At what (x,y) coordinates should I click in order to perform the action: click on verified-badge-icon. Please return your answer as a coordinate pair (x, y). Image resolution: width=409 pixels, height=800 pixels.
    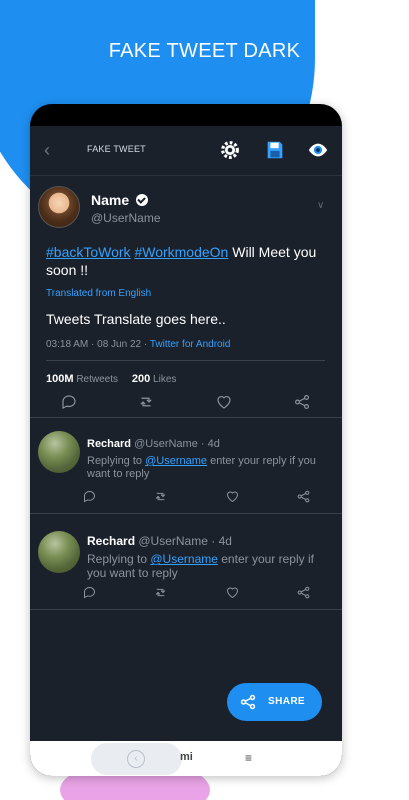
    Looking at the image, I should click on (142, 200).